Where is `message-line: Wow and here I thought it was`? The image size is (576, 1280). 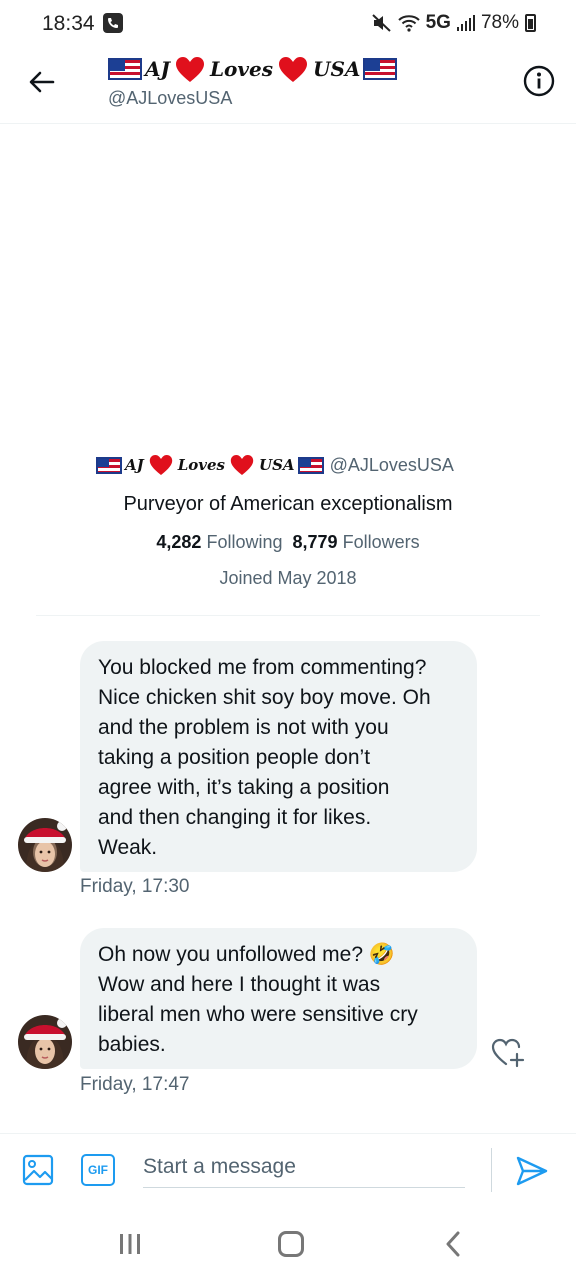 message-line: Wow and here I thought it was is located at coordinates (239, 984).